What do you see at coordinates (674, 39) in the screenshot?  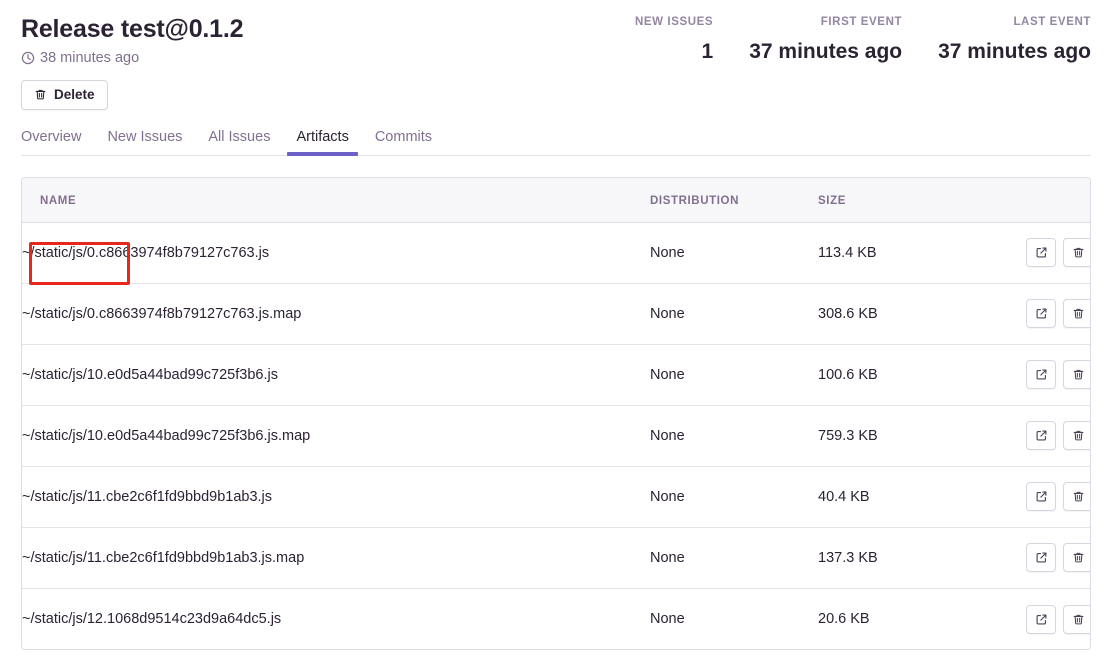 I see `stat-new-issues: NEW ISSUES 1` at bounding box center [674, 39].